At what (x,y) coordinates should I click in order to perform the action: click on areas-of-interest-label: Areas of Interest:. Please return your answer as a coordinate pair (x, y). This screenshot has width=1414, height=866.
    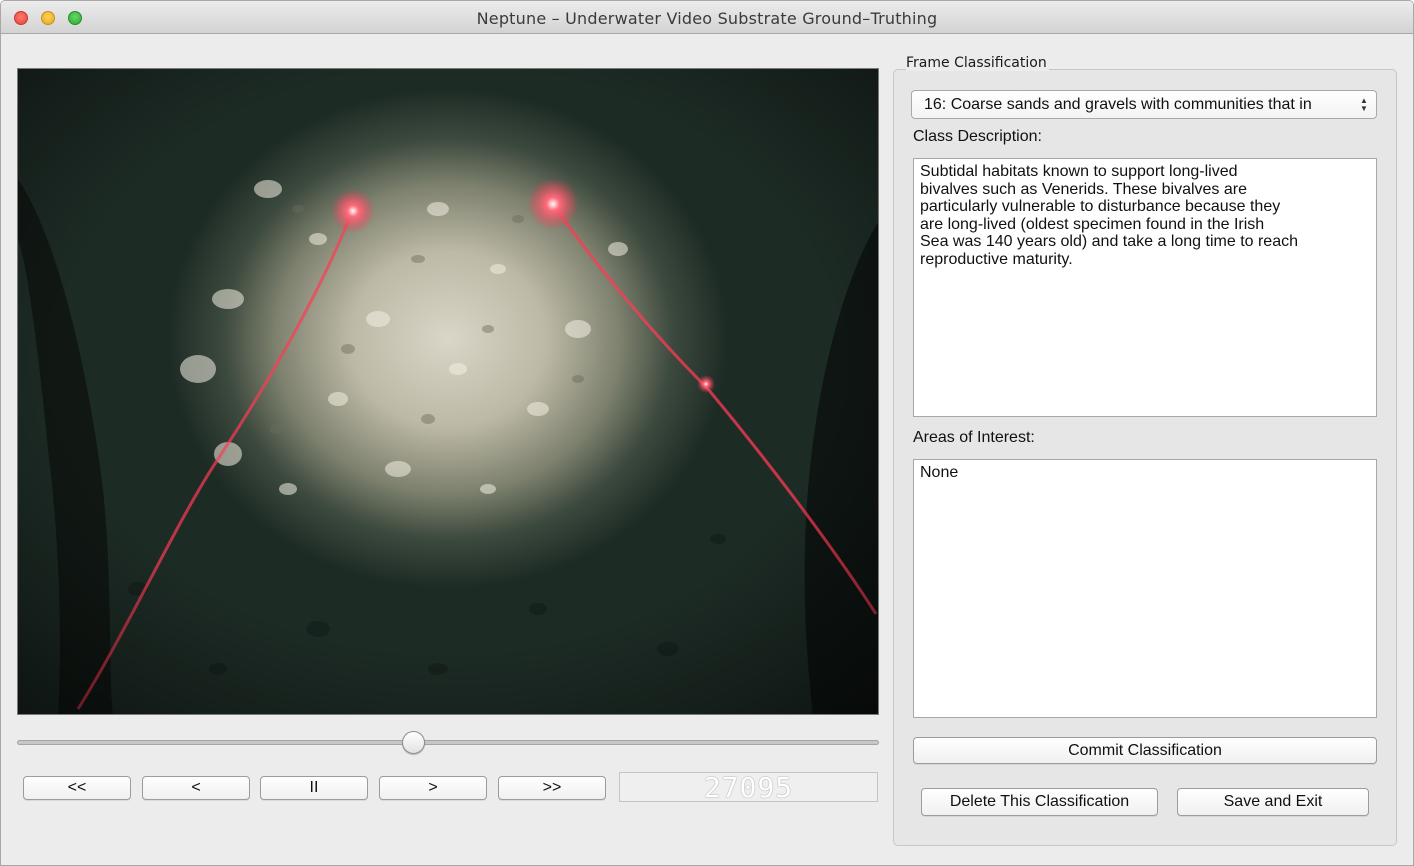
    Looking at the image, I should click on (974, 437).